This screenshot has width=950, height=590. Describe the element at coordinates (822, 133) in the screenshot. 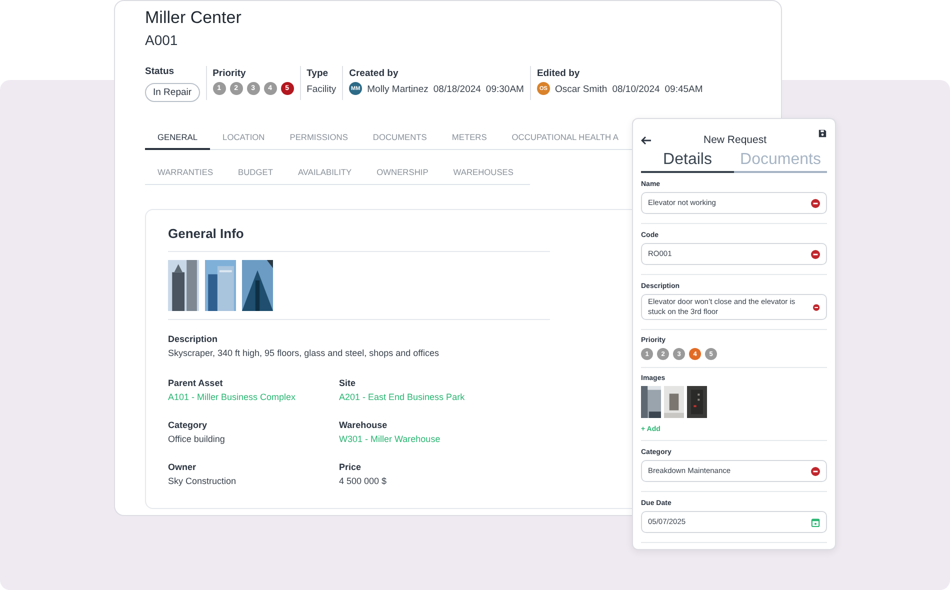

I see `save-icon` at that location.